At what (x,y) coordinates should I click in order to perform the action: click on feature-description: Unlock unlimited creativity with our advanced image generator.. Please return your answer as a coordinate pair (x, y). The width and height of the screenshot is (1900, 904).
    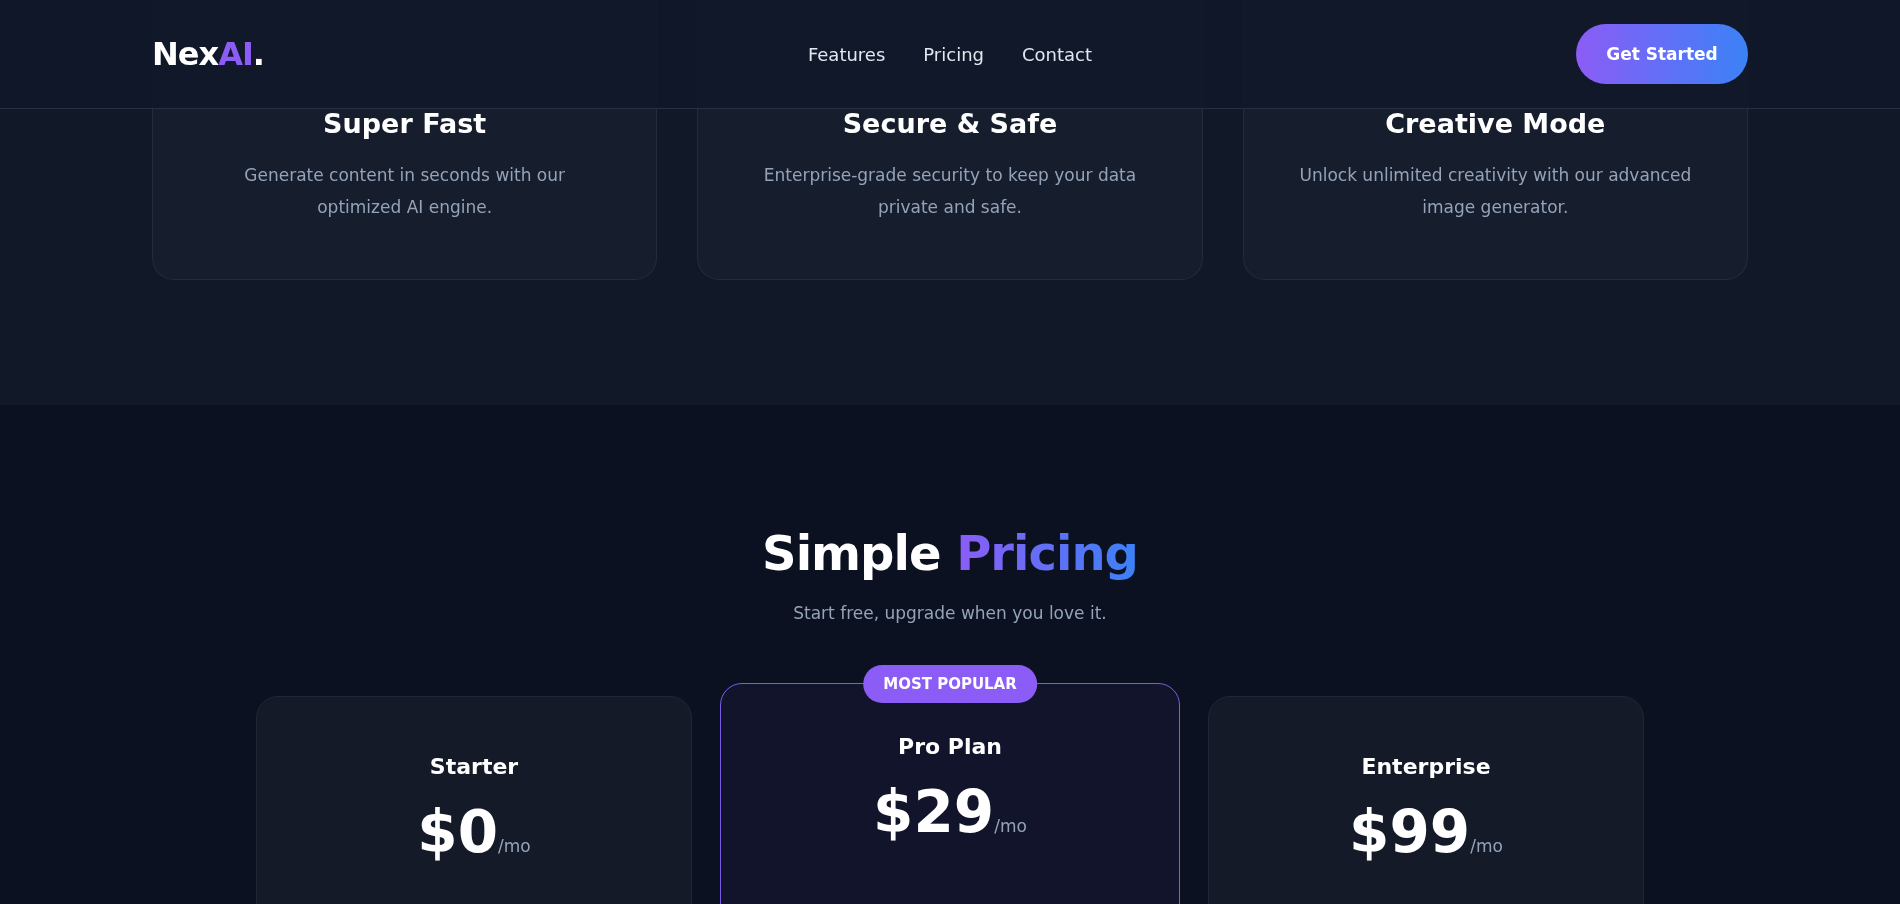
    Looking at the image, I should click on (1495, 192).